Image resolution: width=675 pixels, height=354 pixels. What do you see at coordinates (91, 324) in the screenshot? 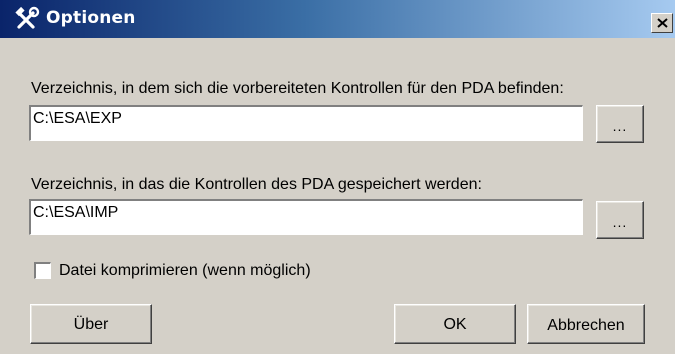
I see `about-button: Über` at bounding box center [91, 324].